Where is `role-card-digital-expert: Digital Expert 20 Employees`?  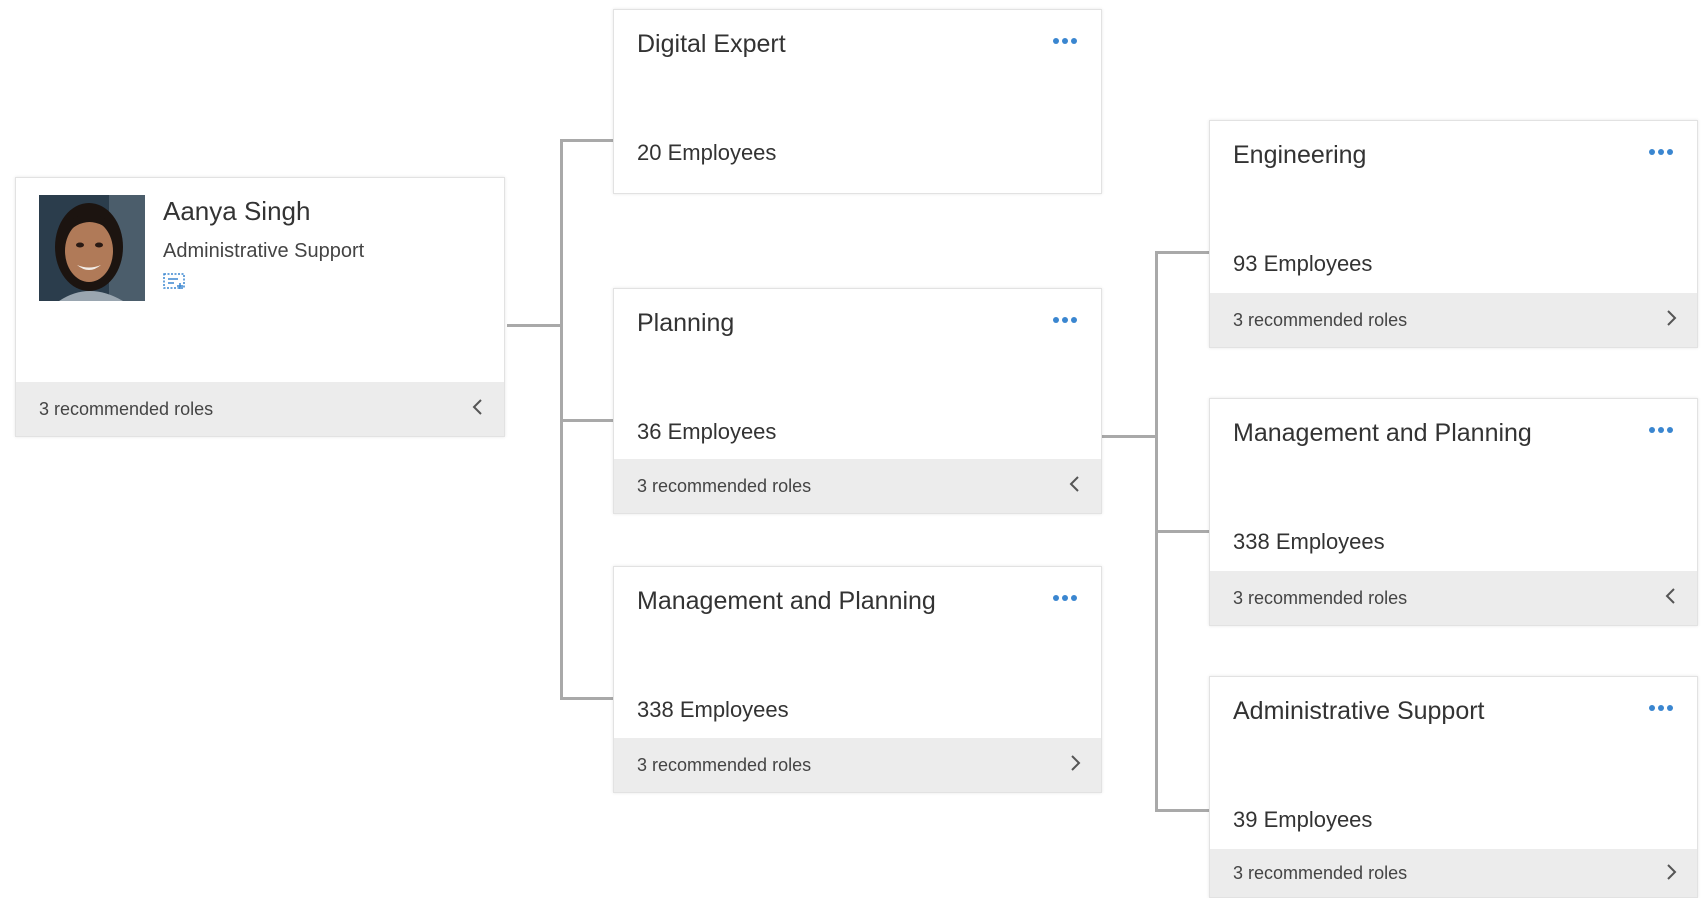 role-card-digital-expert: Digital Expert 20 Employees is located at coordinates (857, 101).